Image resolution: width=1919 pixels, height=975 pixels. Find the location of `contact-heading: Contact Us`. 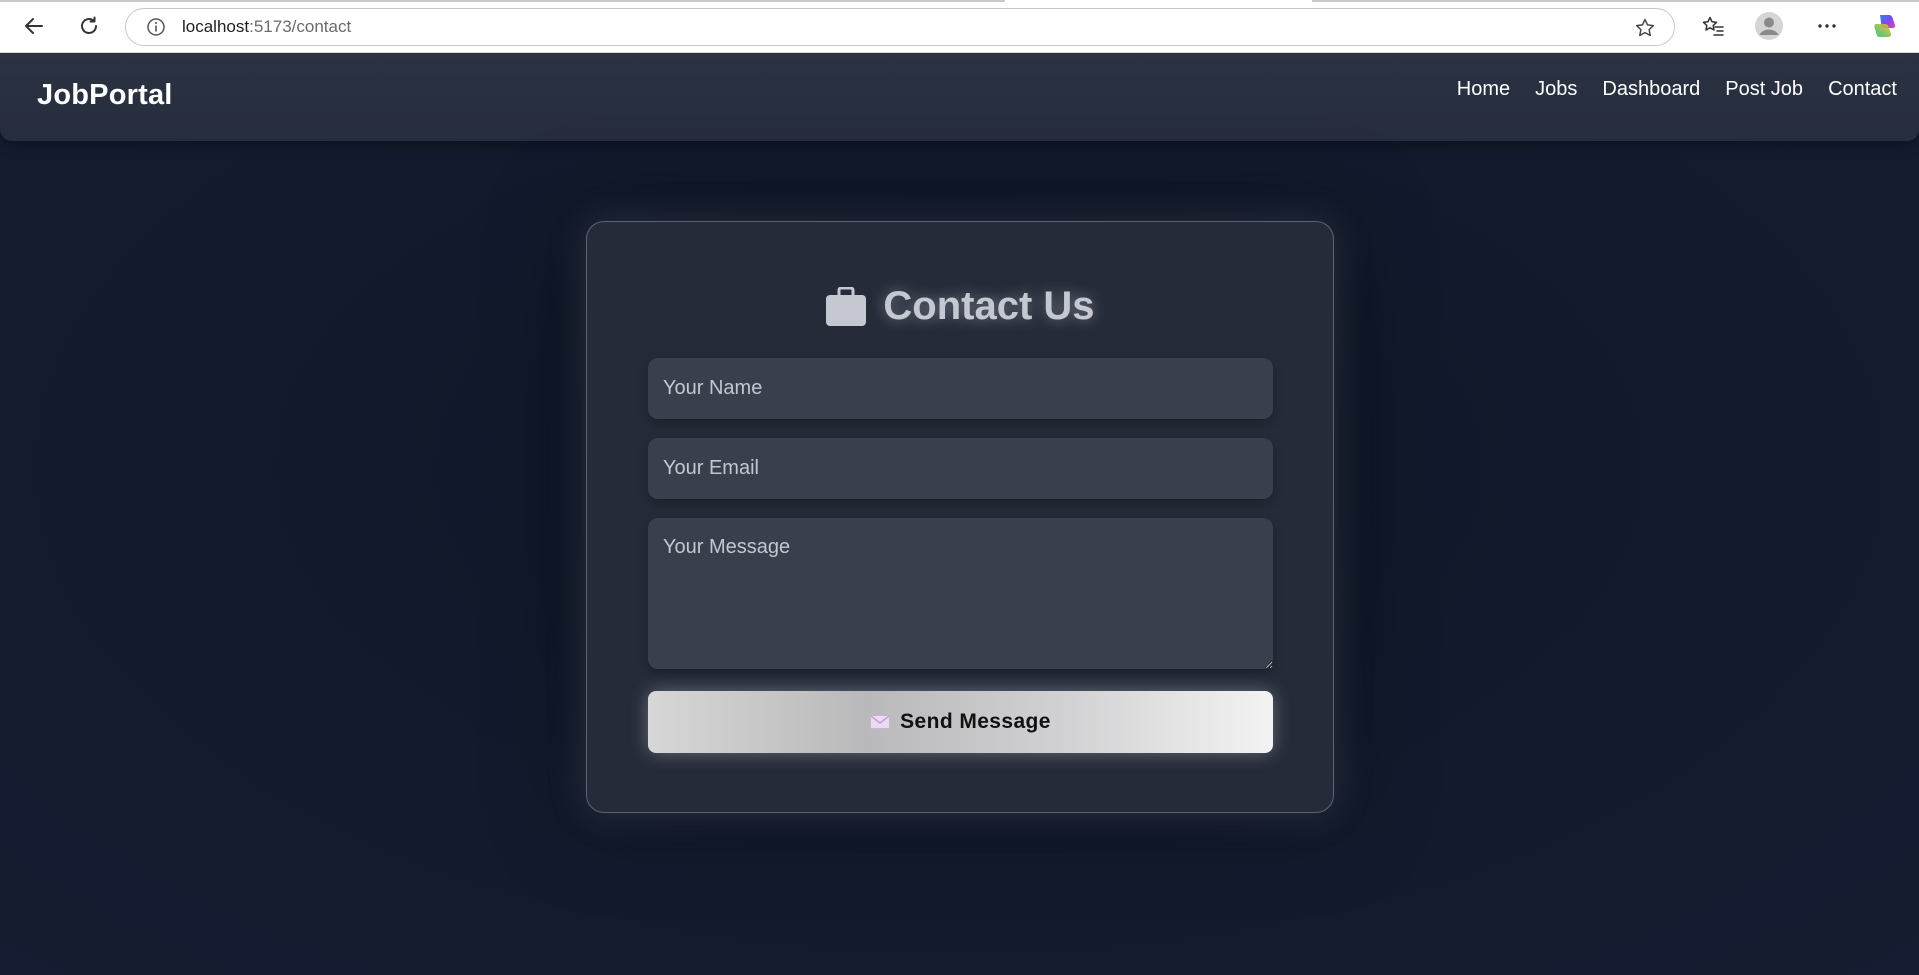

contact-heading: Contact Us is located at coordinates (960, 306).